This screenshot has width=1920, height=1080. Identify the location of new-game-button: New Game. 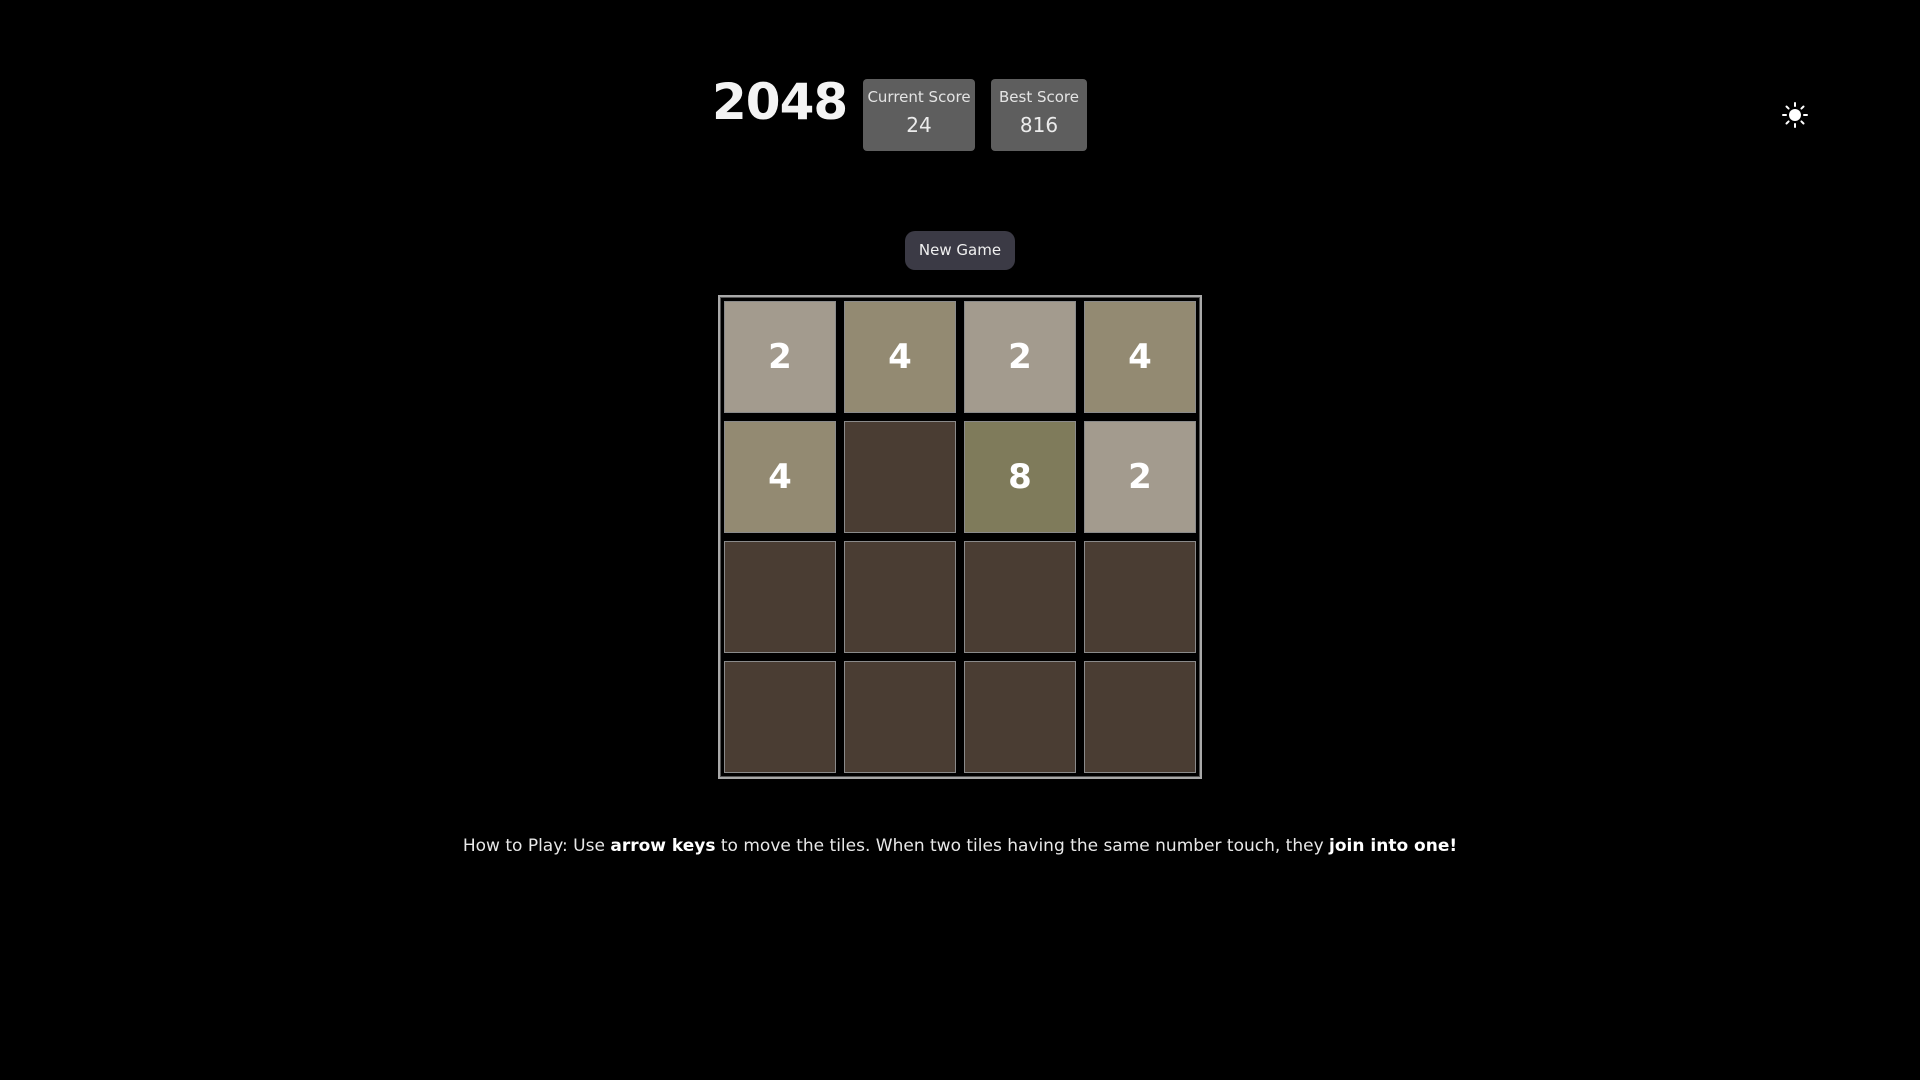
(960, 250).